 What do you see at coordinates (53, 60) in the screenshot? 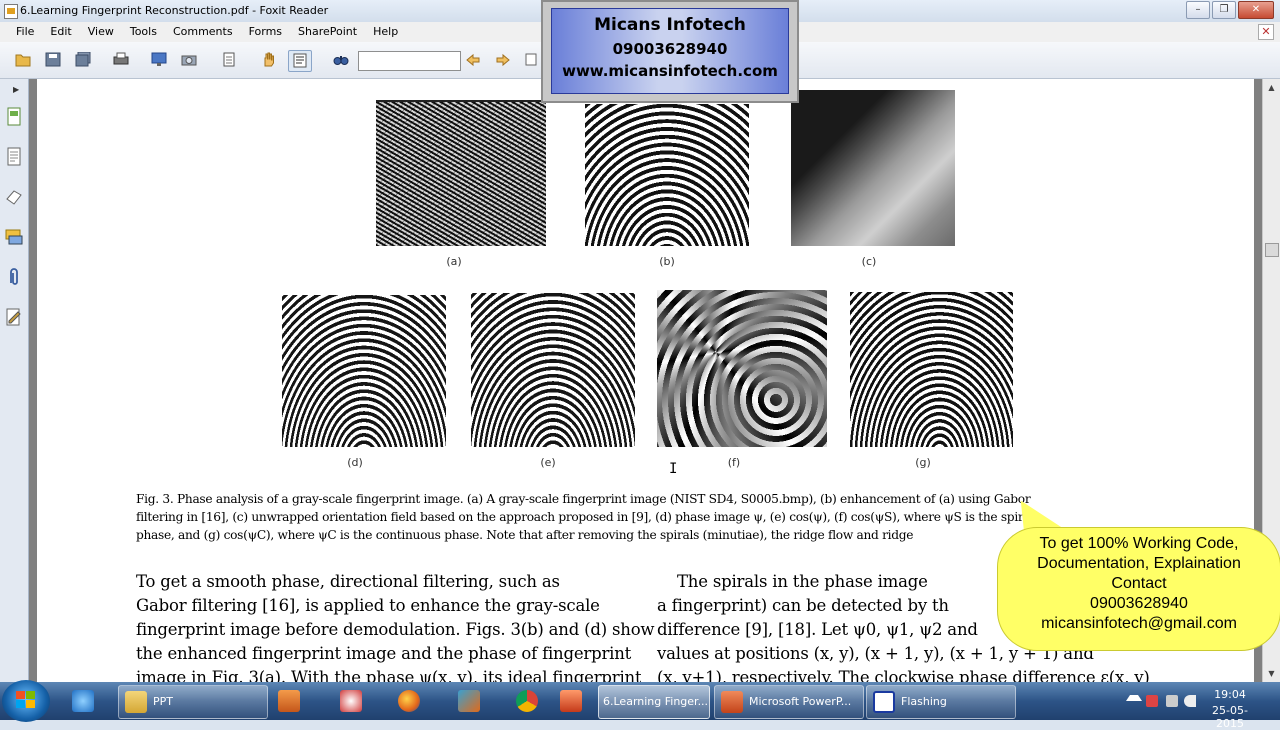
I see `save-button` at bounding box center [53, 60].